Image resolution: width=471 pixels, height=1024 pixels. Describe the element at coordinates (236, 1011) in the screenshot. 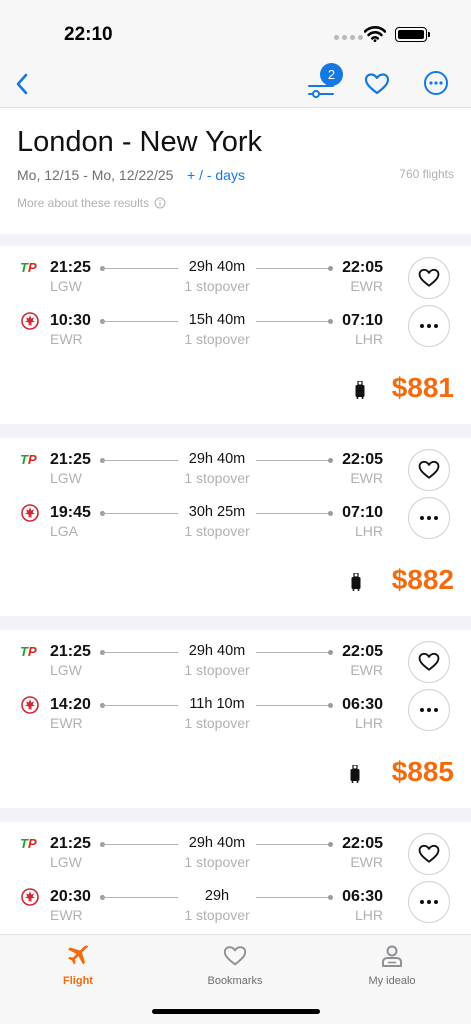

I see `home-indicator` at that location.